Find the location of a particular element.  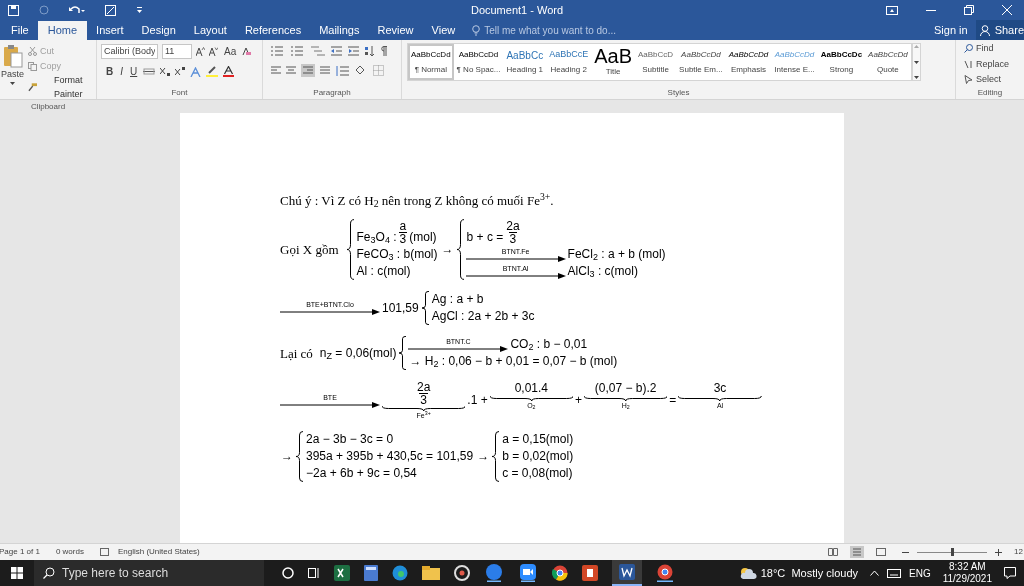

undo-icon is located at coordinates (77, 10).